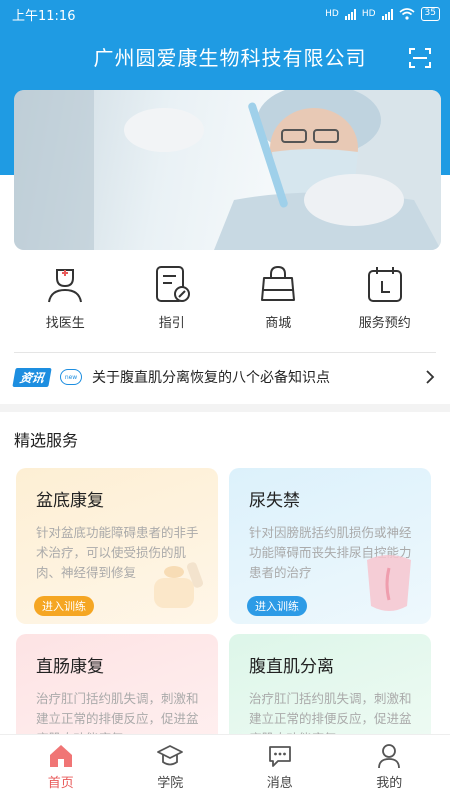 The width and height of the screenshot is (450, 800). What do you see at coordinates (46, 440) in the screenshot?
I see `section-title: 精选服务` at bounding box center [46, 440].